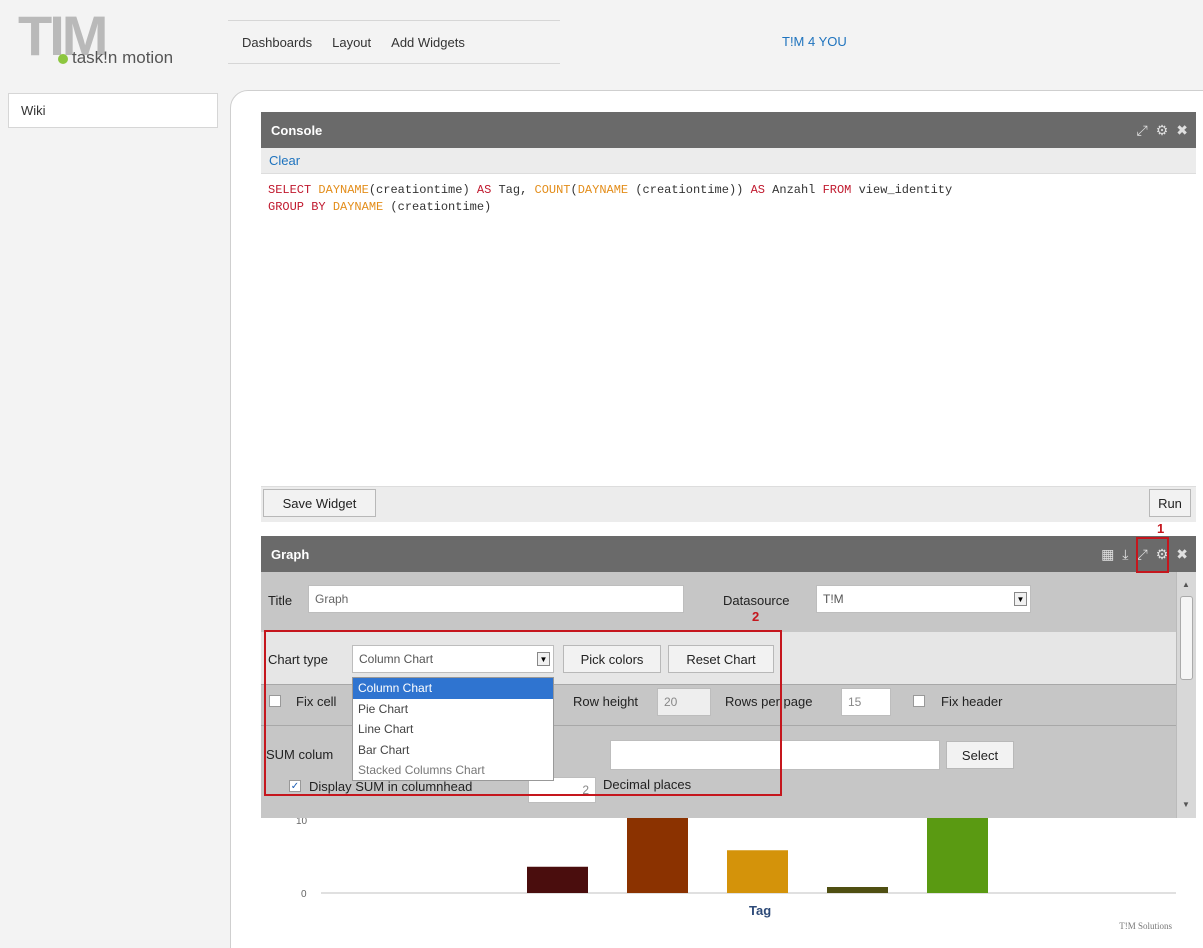 This screenshot has height=948, width=1203. What do you see at coordinates (1142, 130) in the screenshot?
I see `expand-icon: ⤢` at bounding box center [1142, 130].